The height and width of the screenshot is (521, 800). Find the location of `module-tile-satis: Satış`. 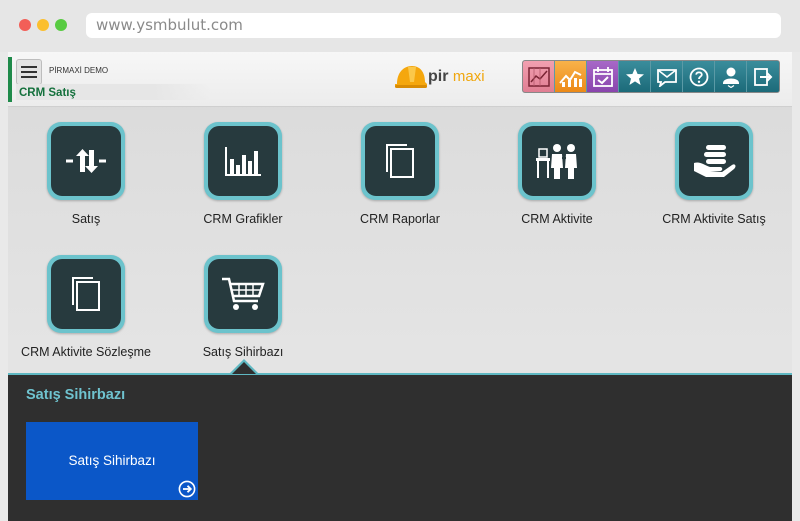

module-tile-satis: Satış is located at coordinates (86, 174).